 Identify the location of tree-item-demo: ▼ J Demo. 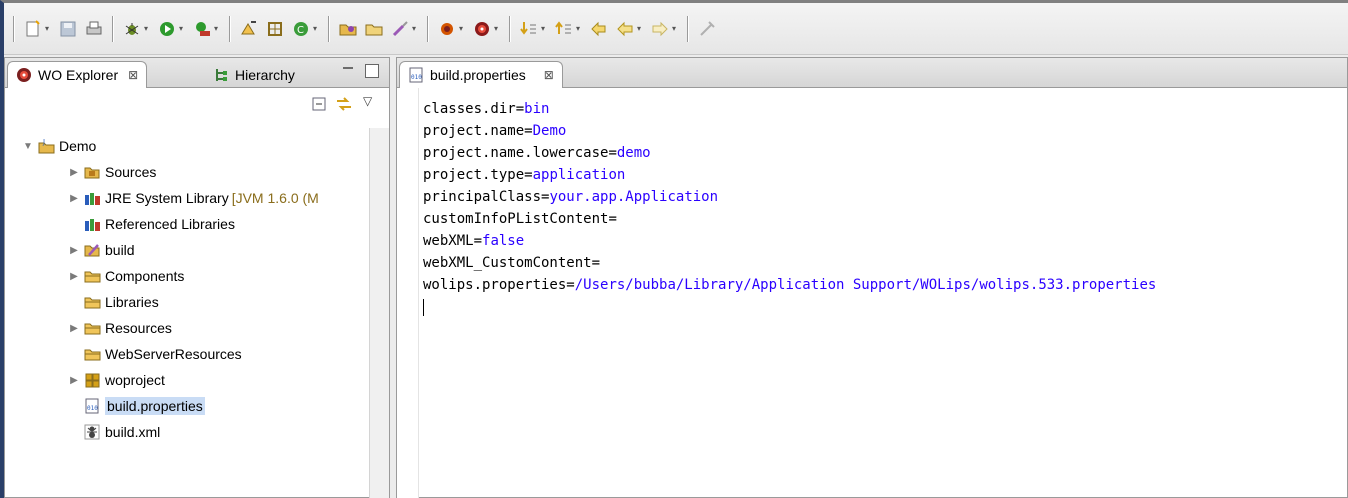
(59, 146).